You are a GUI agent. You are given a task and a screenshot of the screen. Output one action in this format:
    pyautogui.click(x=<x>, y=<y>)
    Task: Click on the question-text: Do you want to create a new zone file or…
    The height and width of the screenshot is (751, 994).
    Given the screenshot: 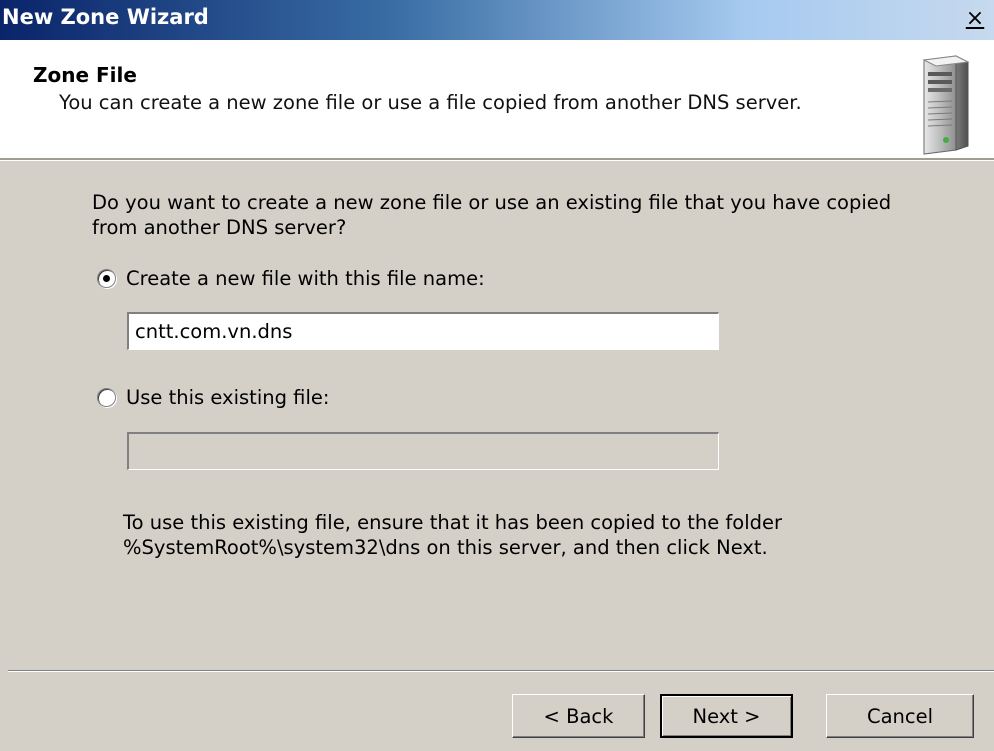 What is the action you would take?
    pyautogui.click(x=522, y=215)
    